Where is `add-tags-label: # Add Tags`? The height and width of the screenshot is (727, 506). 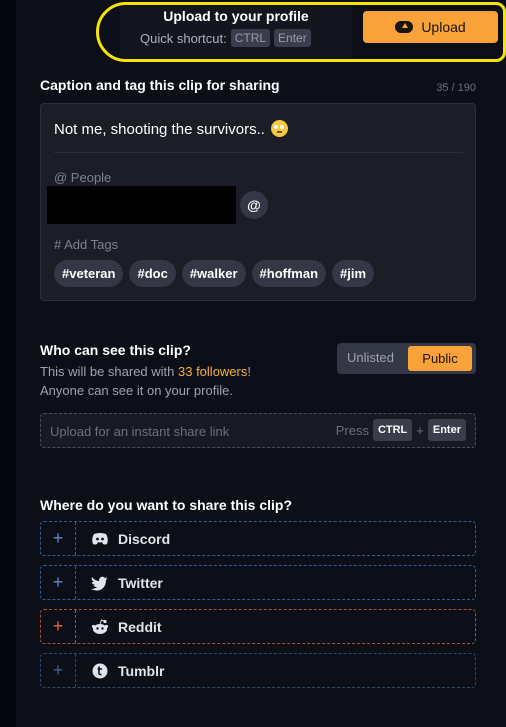
add-tags-label: # Add Tags is located at coordinates (86, 244).